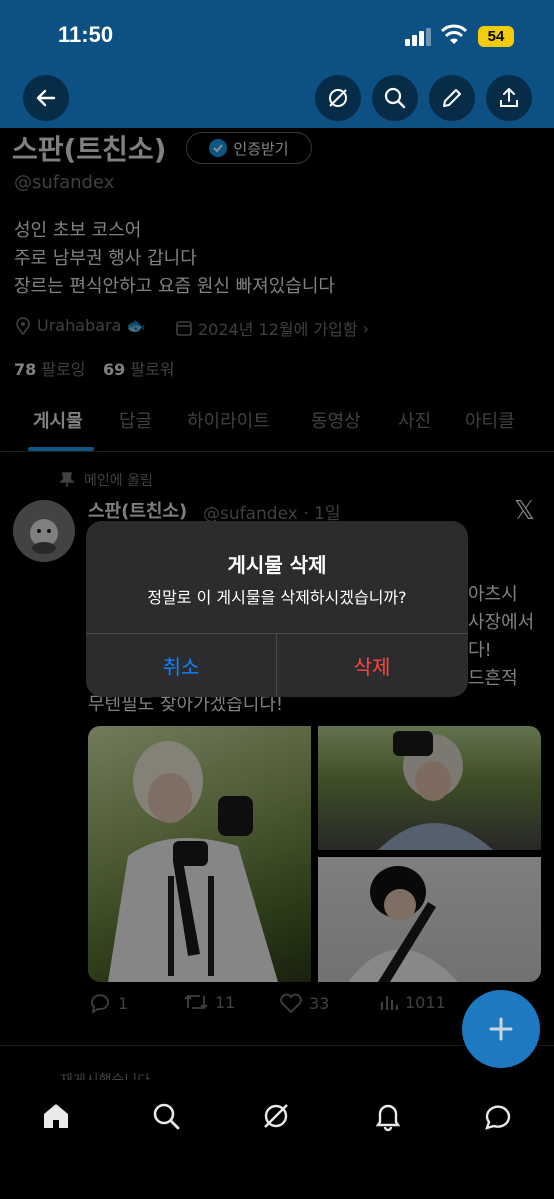 The width and height of the screenshot is (554, 1199). What do you see at coordinates (372, 665) in the screenshot?
I see `delete-button: 삭제` at bounding box center [372, 665].